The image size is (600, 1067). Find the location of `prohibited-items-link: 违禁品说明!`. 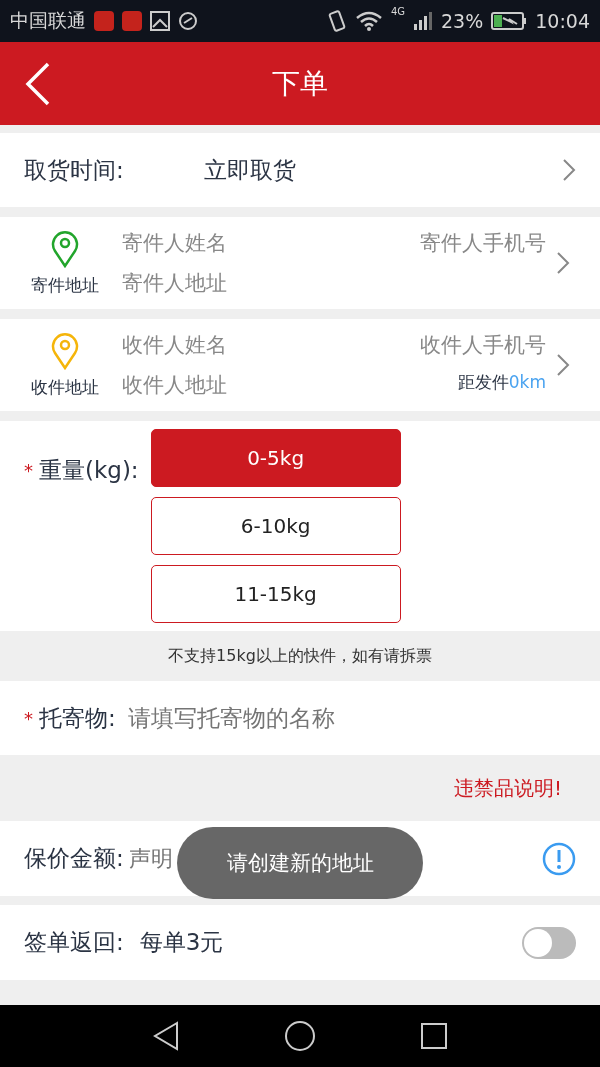

prohibited-items-link: 违禁品说明! is located at coordinates (507, 788).